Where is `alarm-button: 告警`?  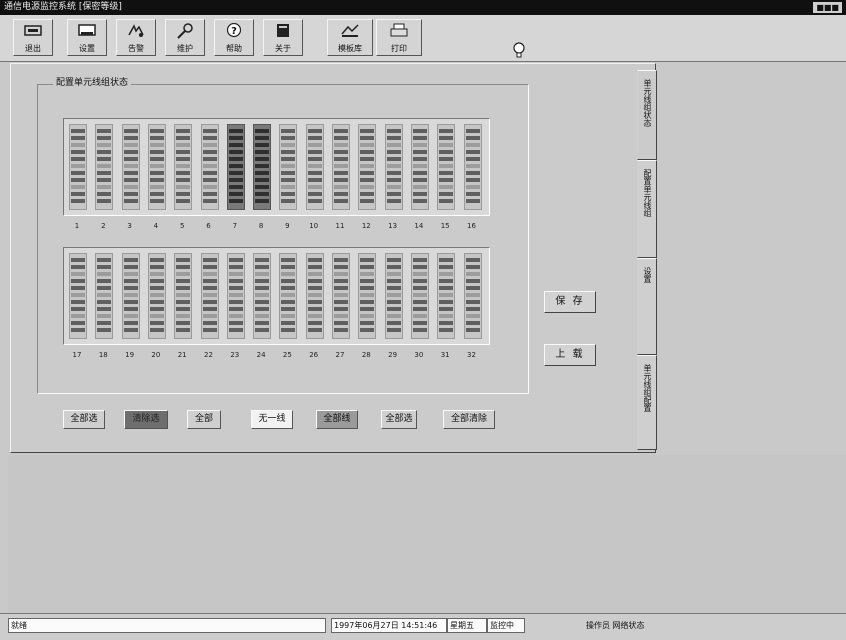
alarm-button: 告警 is located at coordinates (136, 37).